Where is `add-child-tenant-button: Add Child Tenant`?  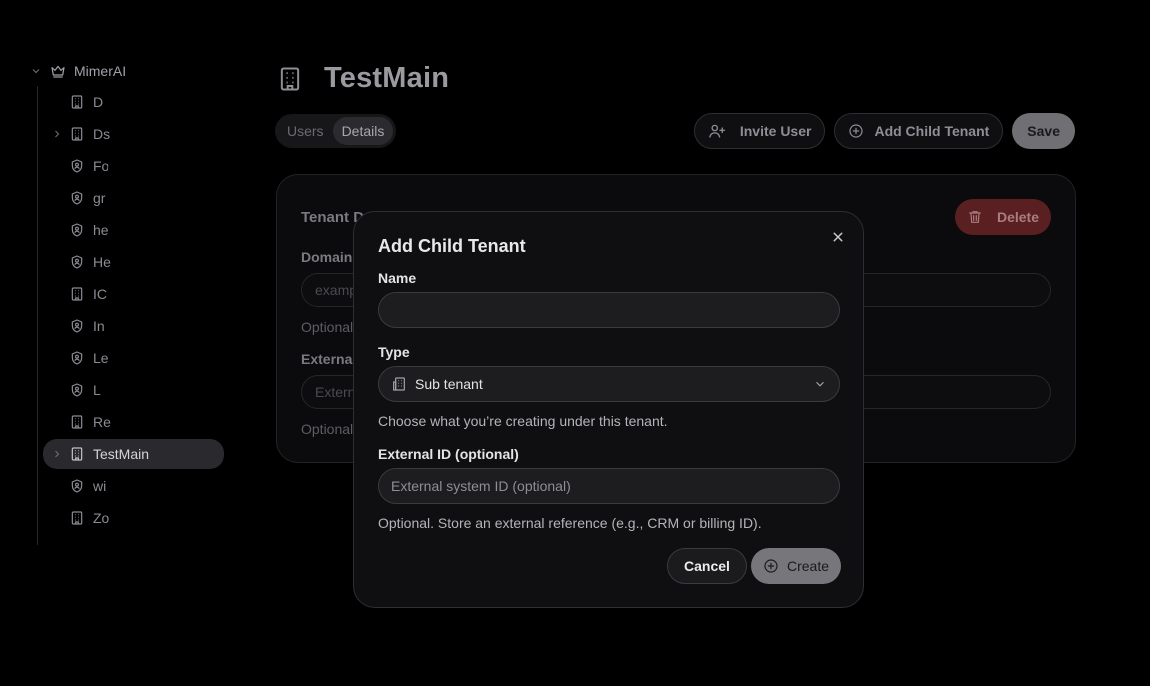 add-child-tenant-button: Add Child Tenant is located at coordinates (919, 131).